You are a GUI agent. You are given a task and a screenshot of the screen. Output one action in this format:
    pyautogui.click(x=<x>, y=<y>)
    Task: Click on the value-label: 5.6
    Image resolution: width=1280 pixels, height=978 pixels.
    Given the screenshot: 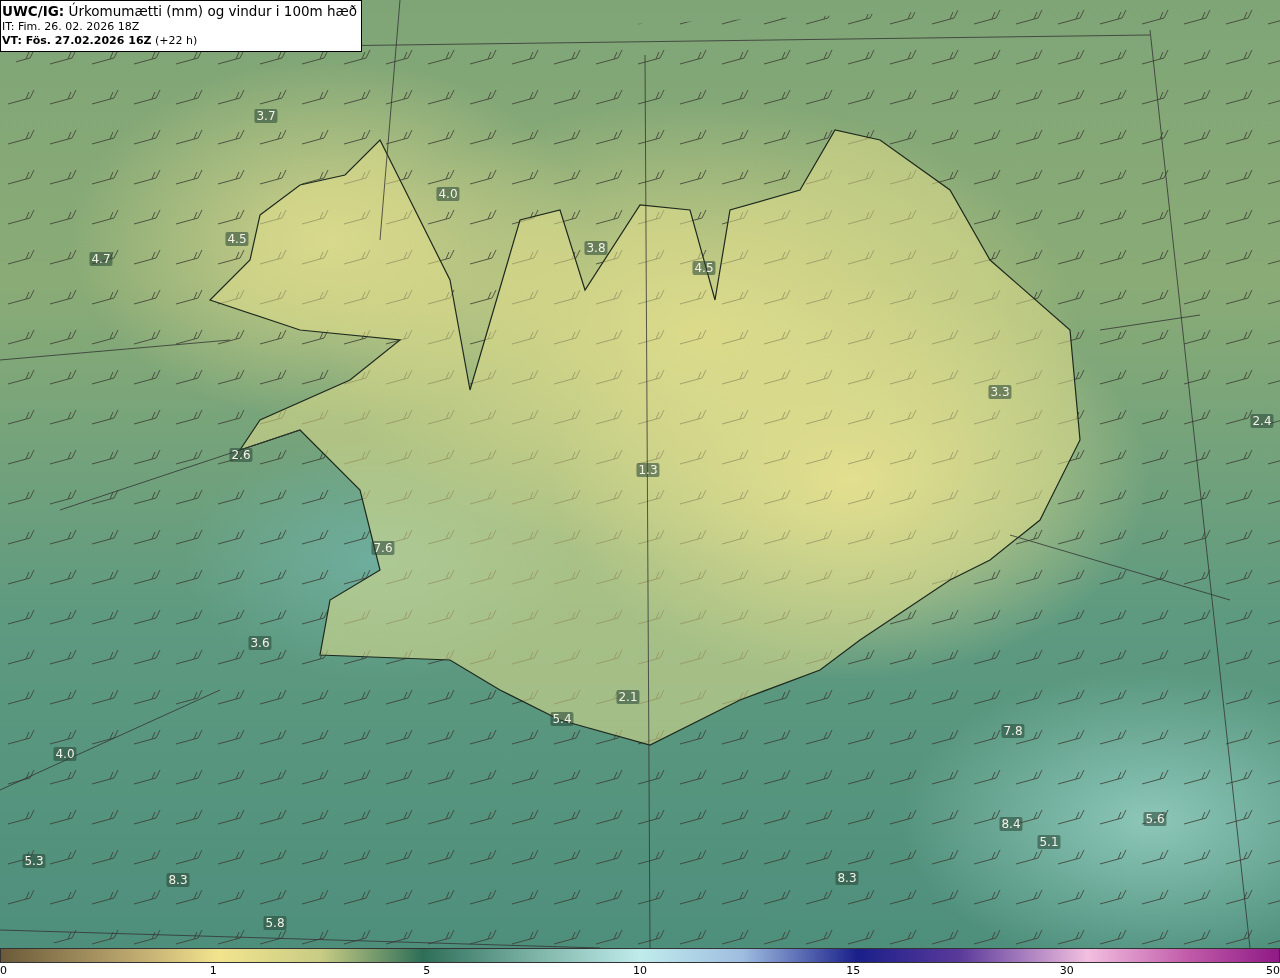 What is the action you would take?
    pyautogui.click(x=1155, y=819)
    